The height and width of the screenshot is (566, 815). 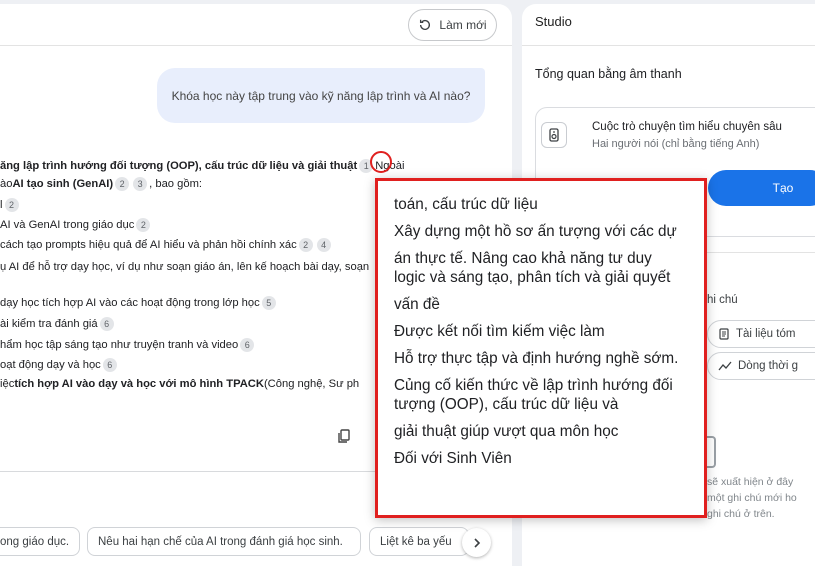 I want to click on answer-text: l, so click(x=1, y=205).